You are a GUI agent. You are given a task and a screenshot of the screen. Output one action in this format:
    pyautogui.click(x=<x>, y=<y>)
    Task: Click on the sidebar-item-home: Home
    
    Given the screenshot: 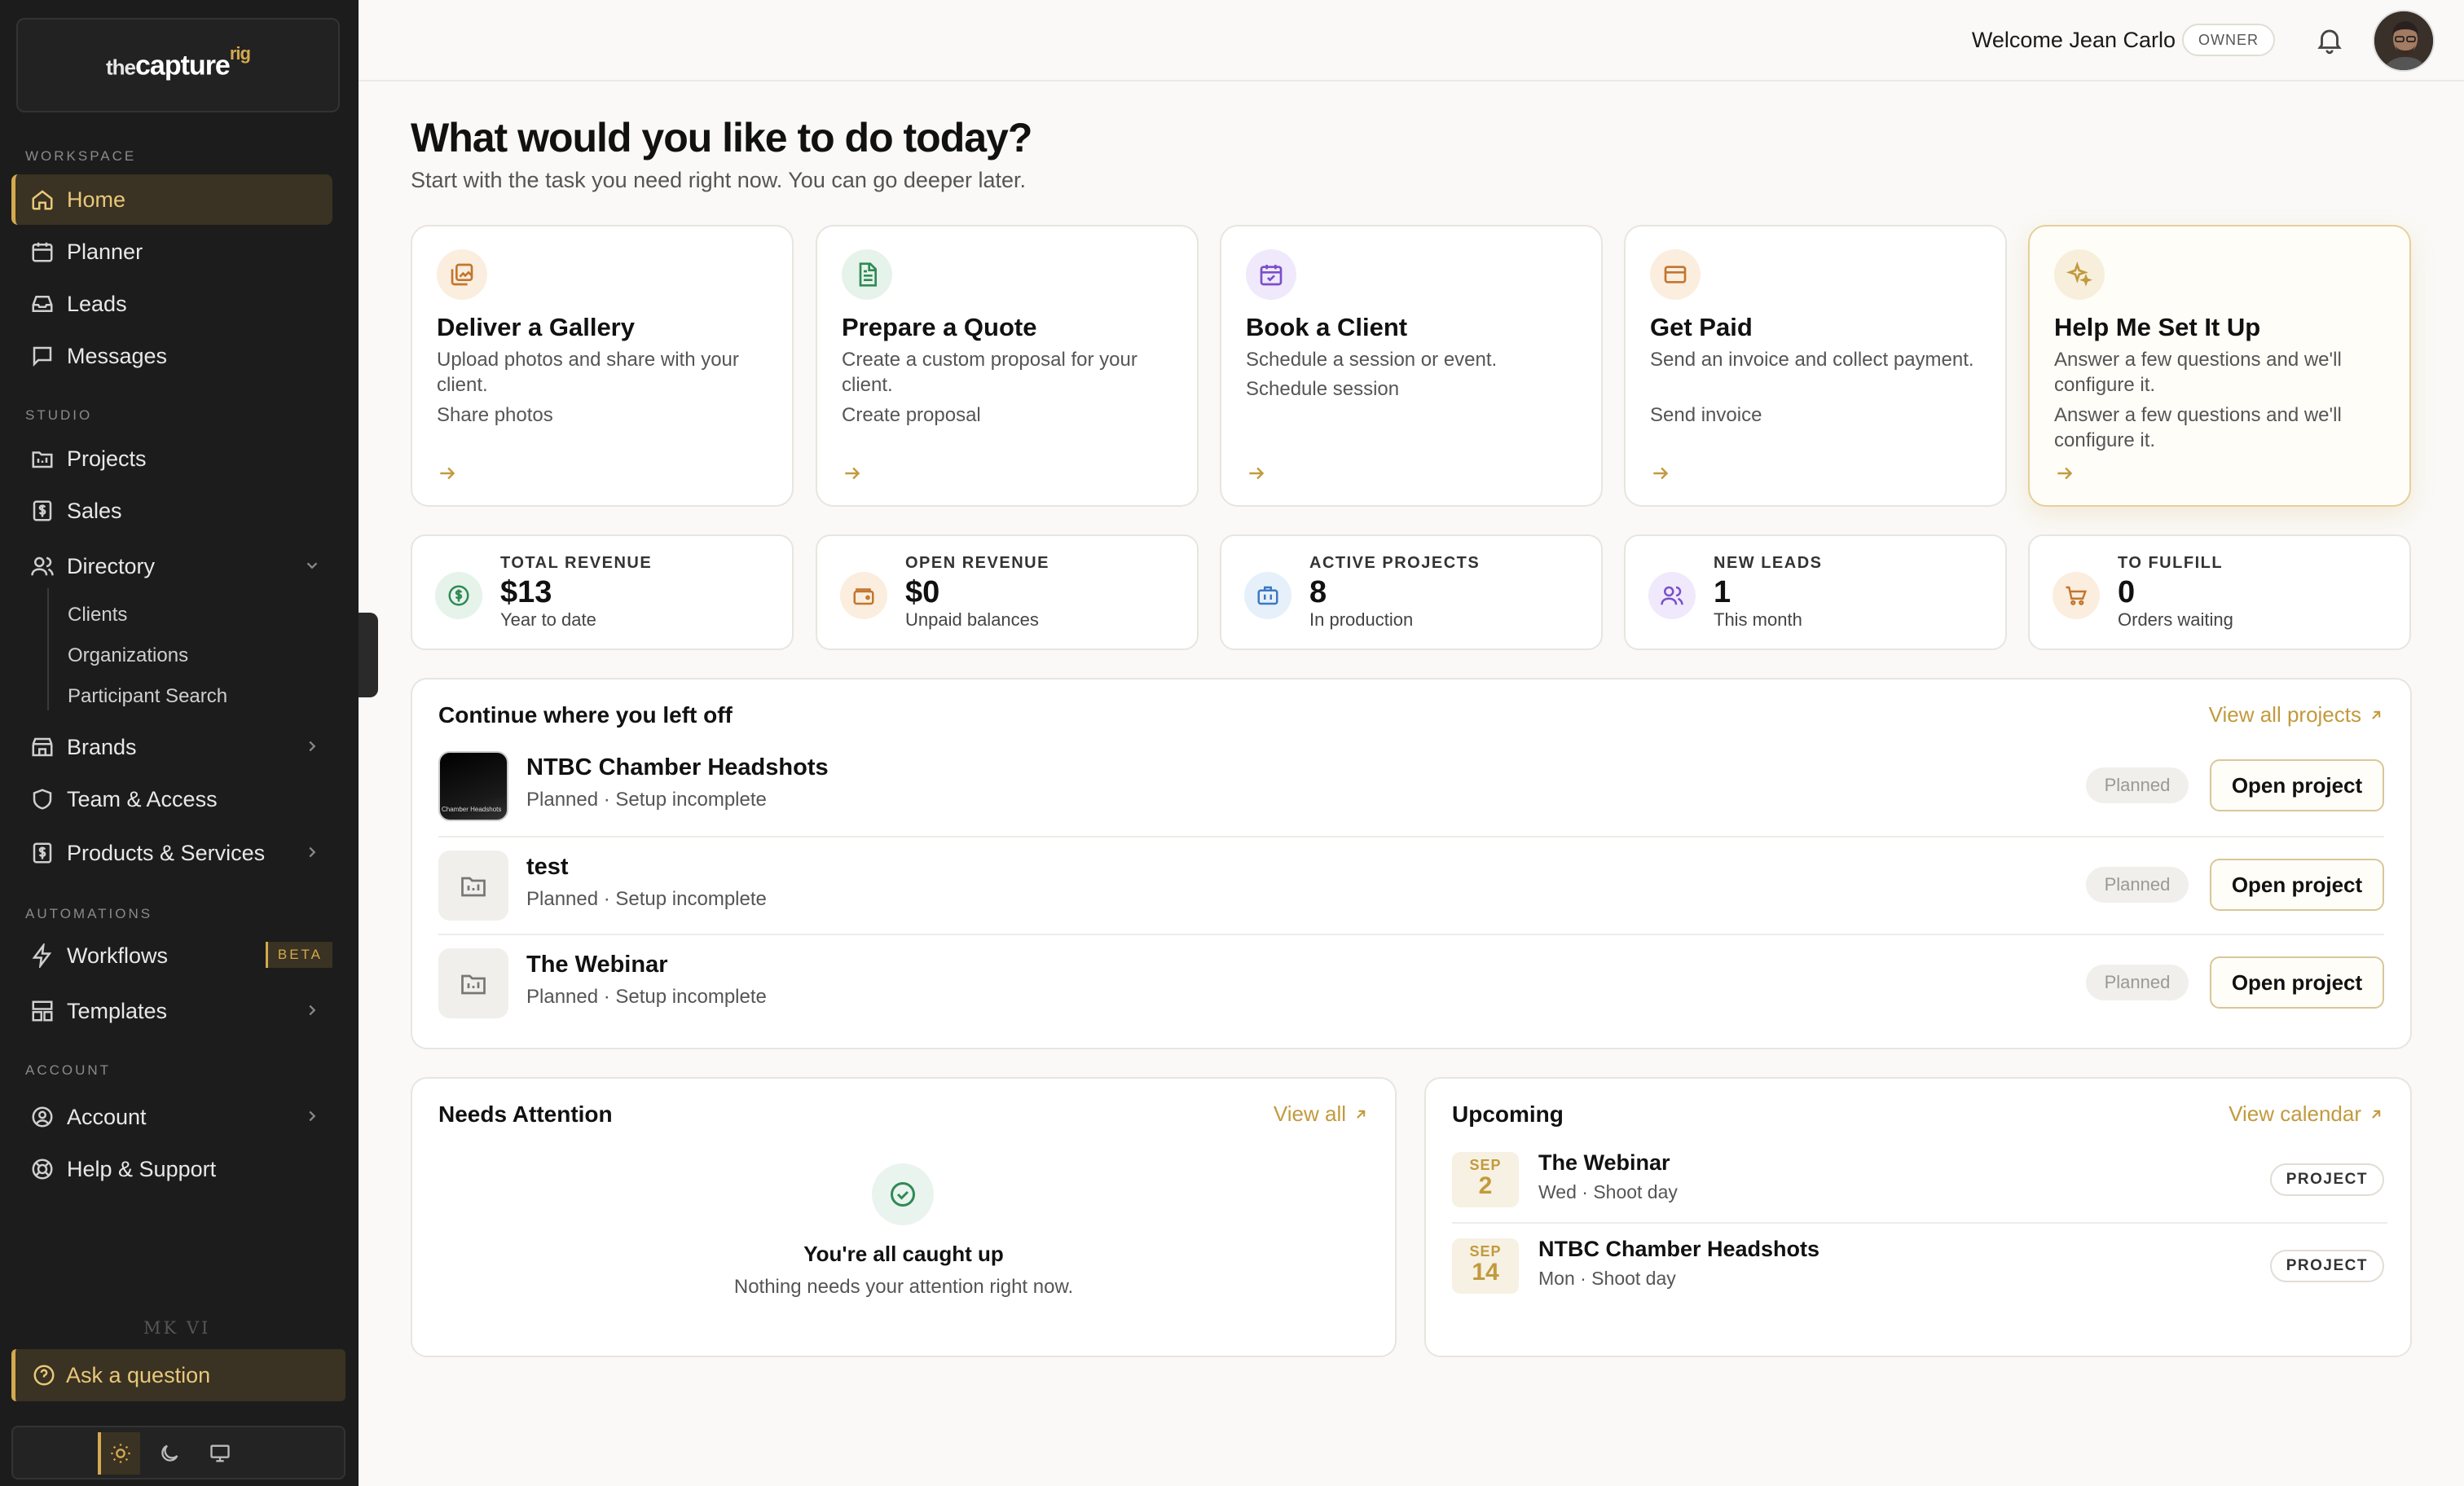 What is the action you would take?
    pyautogui.click(x=171, y=199)
    